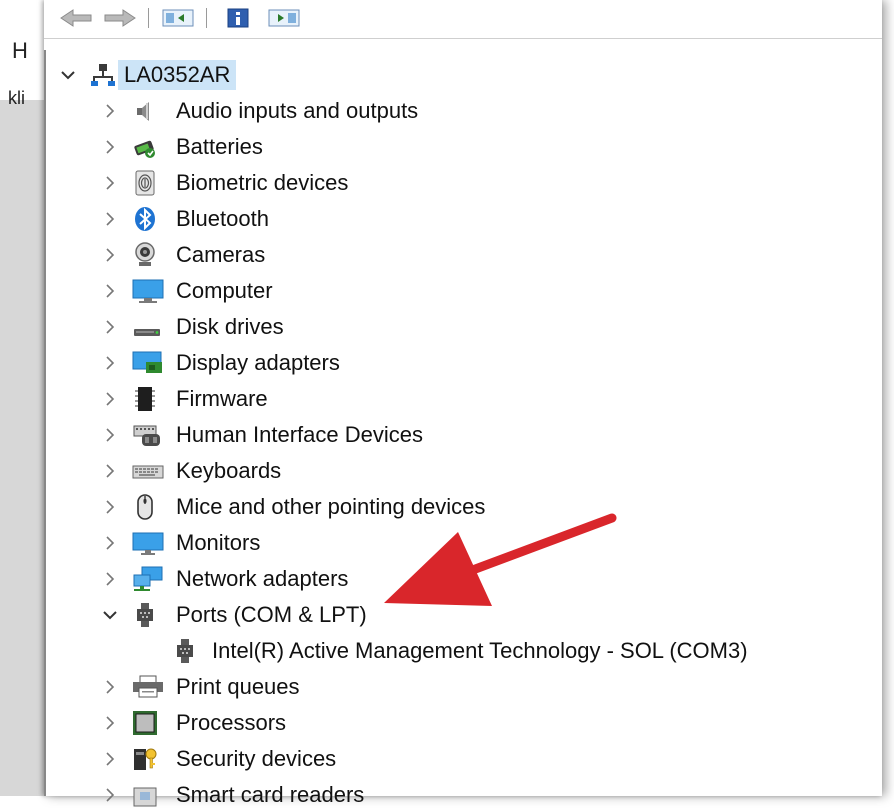 The height and width of the screenshot is (812, 894). What do you see at coordinates (456, 75) in the screenshot?
I see `tree-root: LA0352AR` at bounding box center [456, 75].